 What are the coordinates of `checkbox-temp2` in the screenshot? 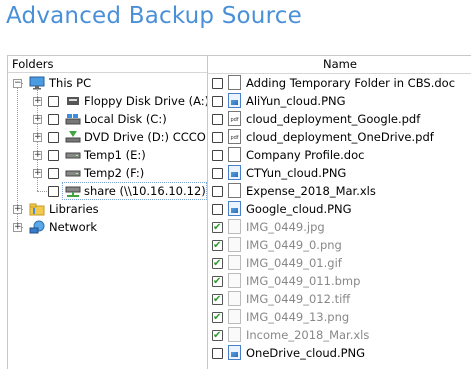 It's located at (53, 173).